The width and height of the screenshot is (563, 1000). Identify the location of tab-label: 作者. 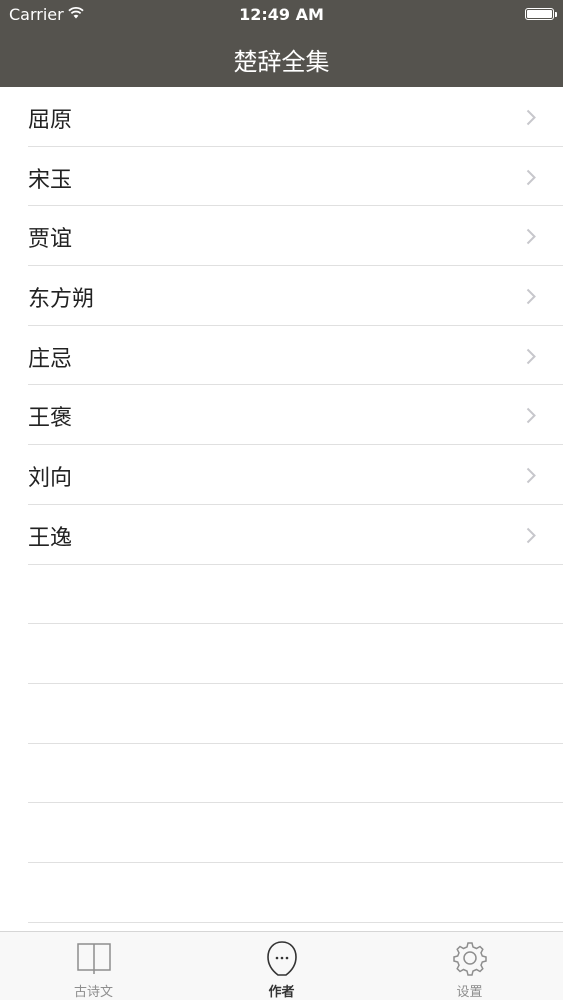
(281, 992).